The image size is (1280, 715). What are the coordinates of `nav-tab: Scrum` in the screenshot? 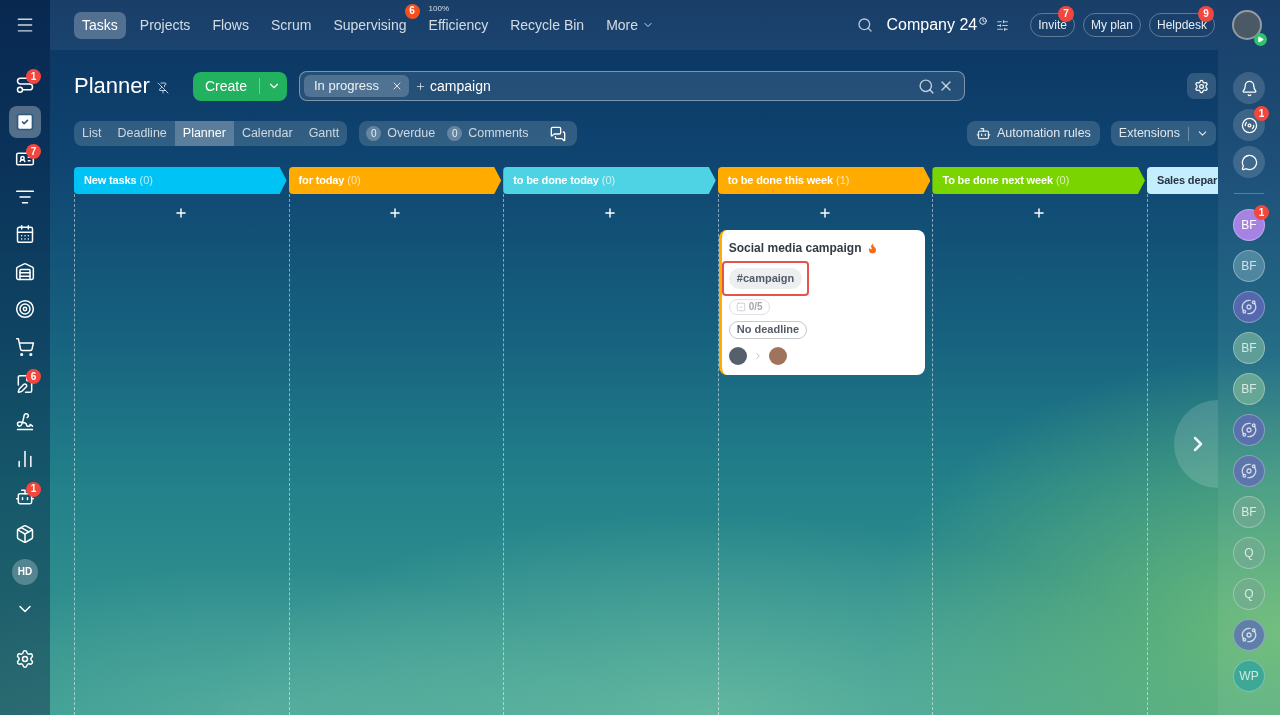 It's located at (291, 25).